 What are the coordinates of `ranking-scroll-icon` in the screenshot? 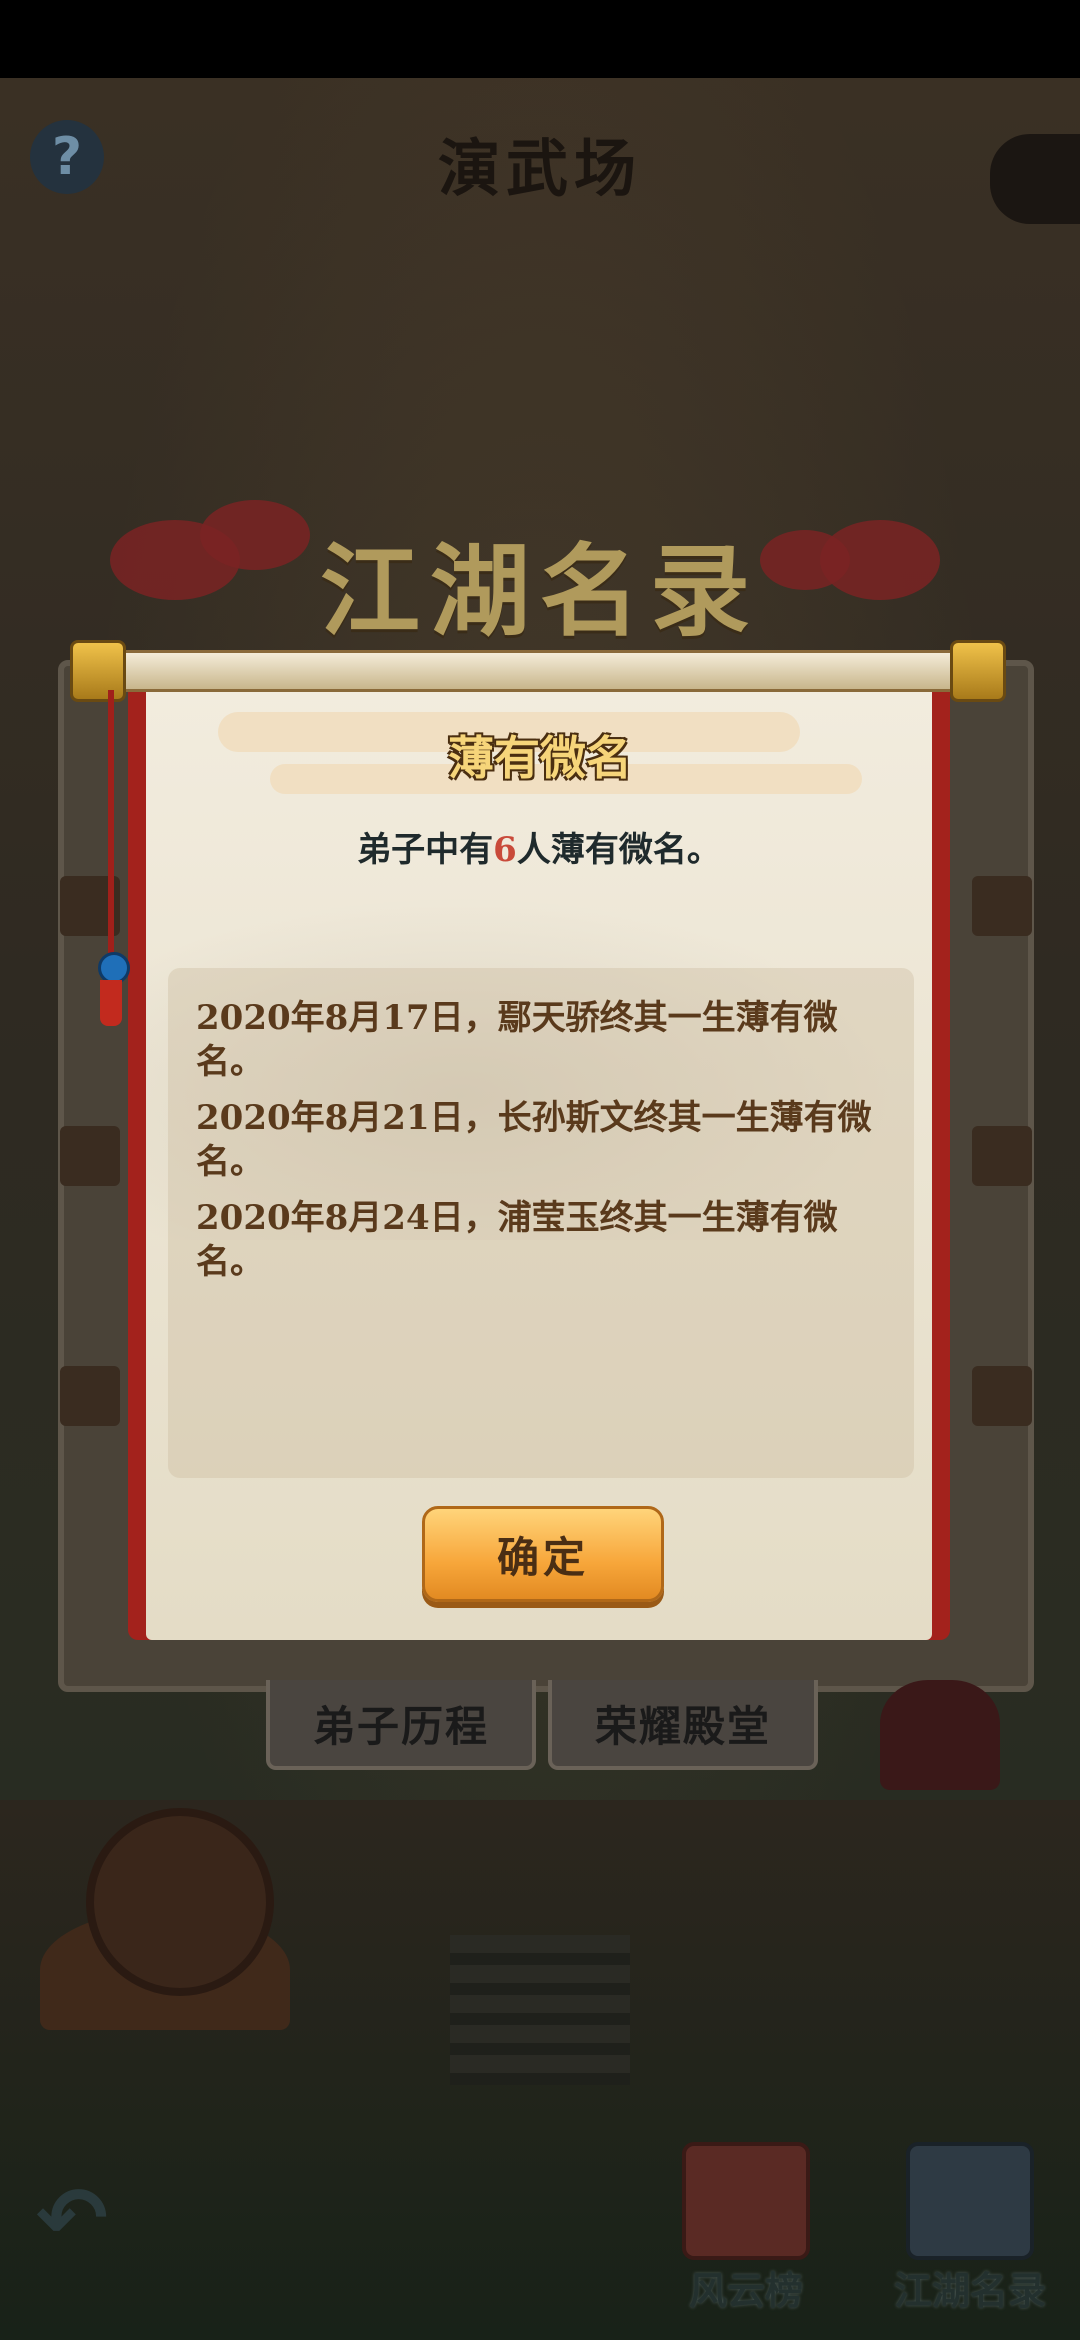 It's located at (746, 2201).